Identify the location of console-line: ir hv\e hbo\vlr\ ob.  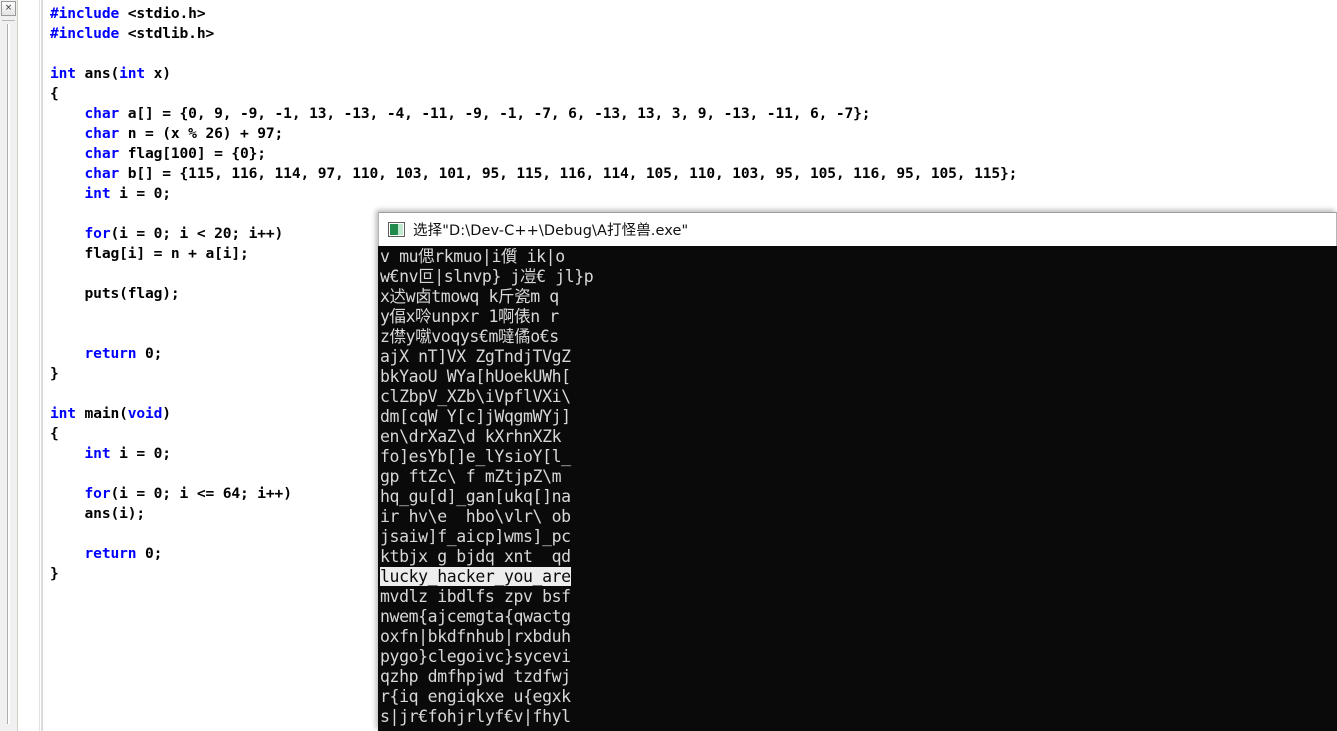
(475, 516).